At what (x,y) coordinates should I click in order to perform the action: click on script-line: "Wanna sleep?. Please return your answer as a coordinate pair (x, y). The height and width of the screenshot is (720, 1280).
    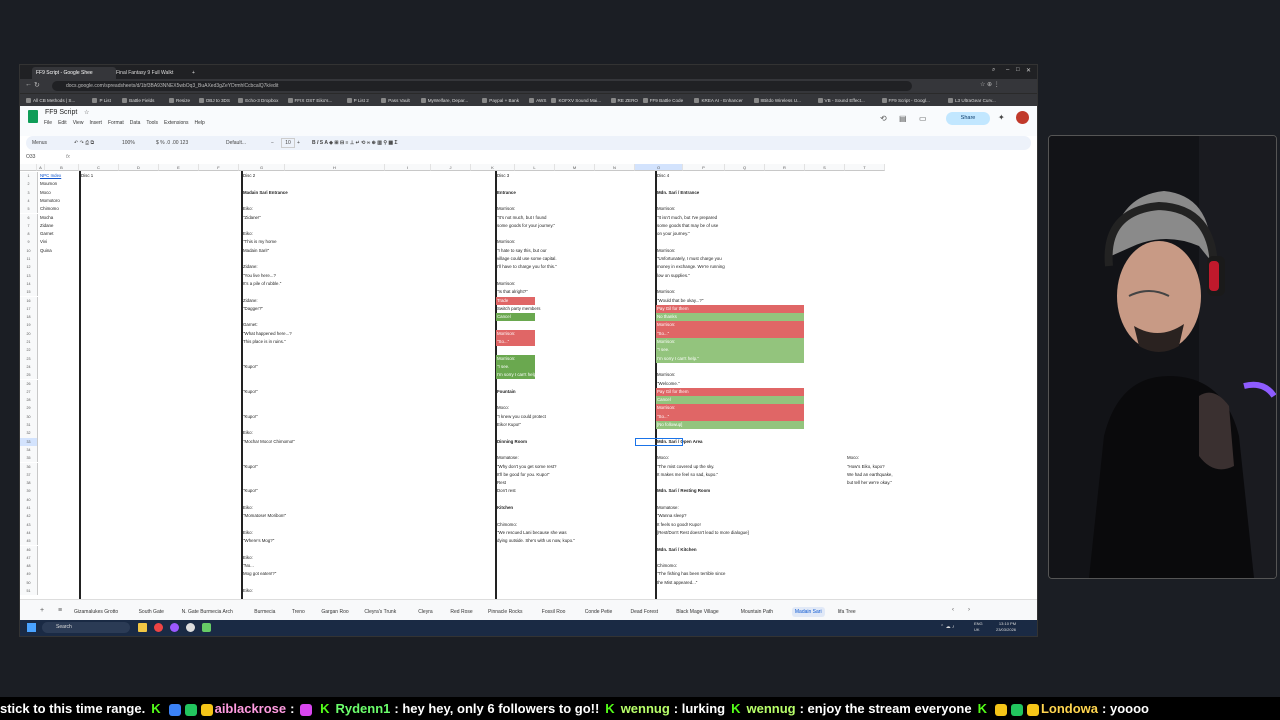
    Looking at the image, I should click on (671, 516).